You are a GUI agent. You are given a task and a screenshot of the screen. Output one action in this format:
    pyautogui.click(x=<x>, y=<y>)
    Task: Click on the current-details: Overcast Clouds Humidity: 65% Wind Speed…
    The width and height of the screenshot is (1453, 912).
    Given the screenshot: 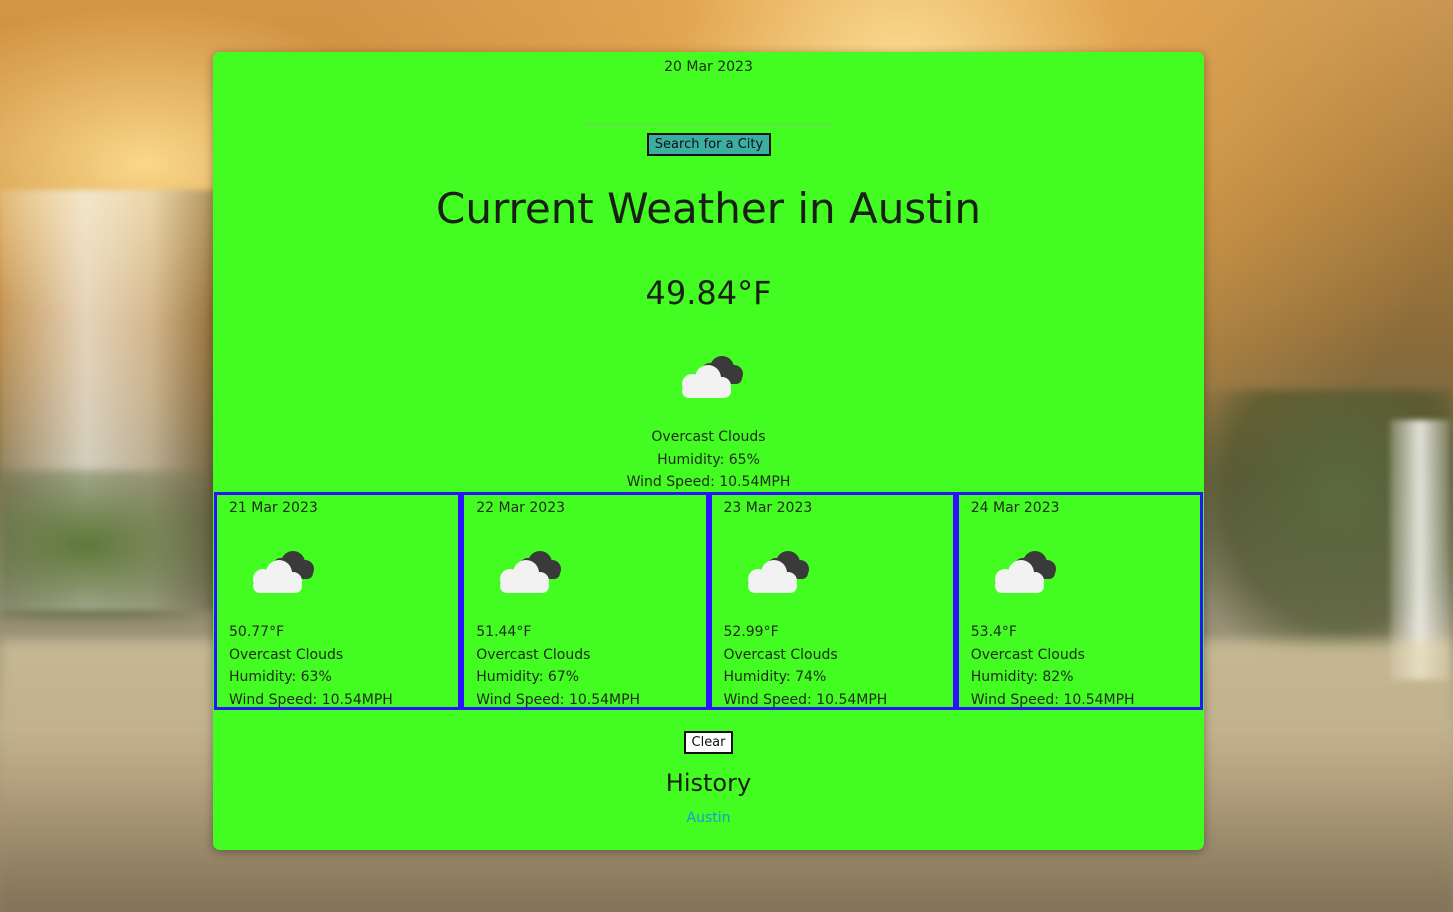 What is the action you would take?
    pyautogui.click(x=708, y=460)
    